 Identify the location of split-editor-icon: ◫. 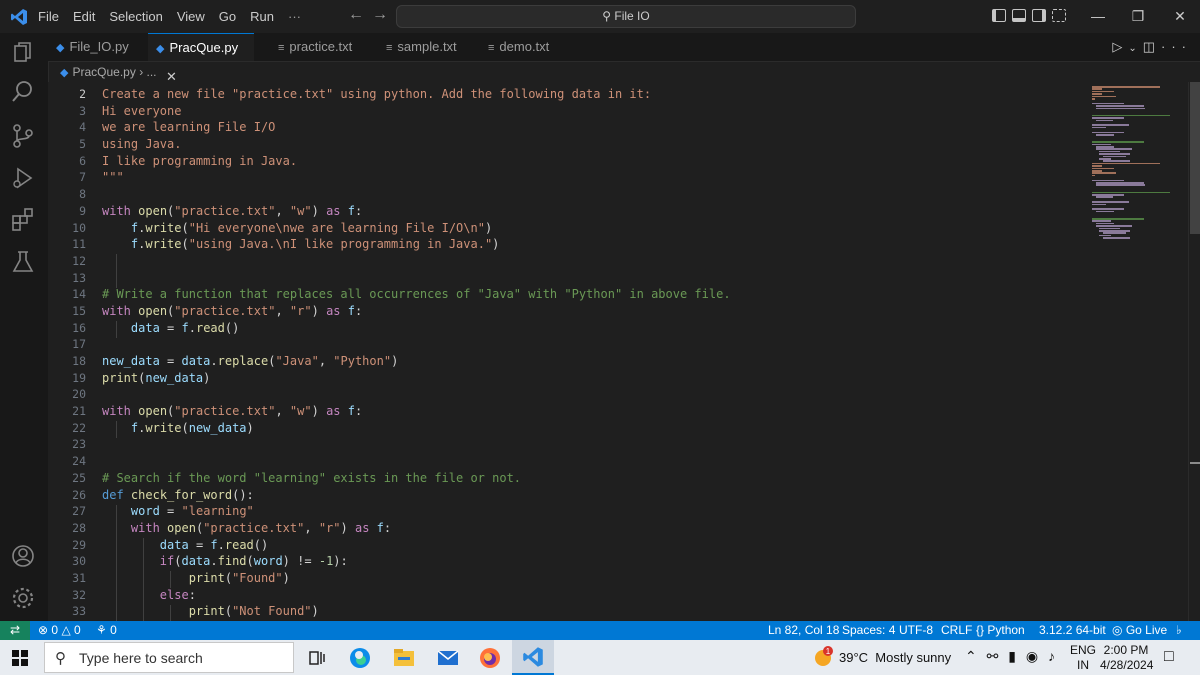
(1152, 46).